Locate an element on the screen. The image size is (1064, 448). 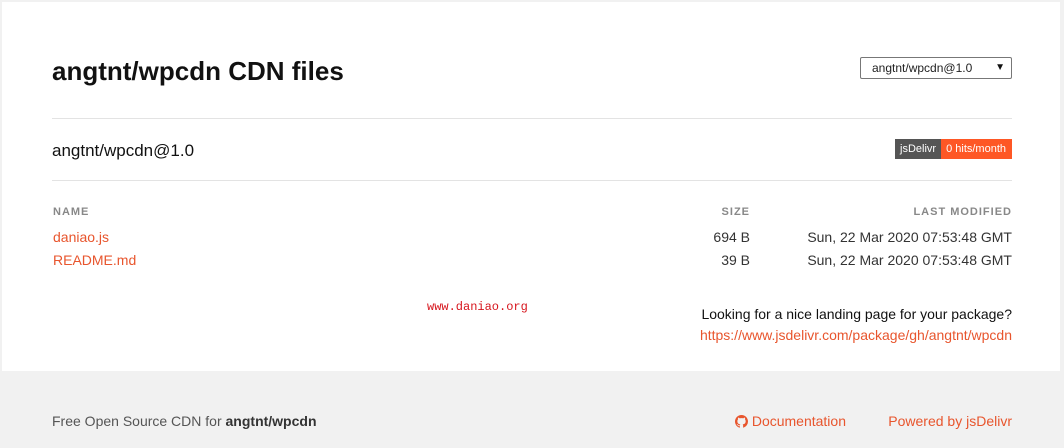
documentation-link: Documentation is located at coordinates (790, 421).